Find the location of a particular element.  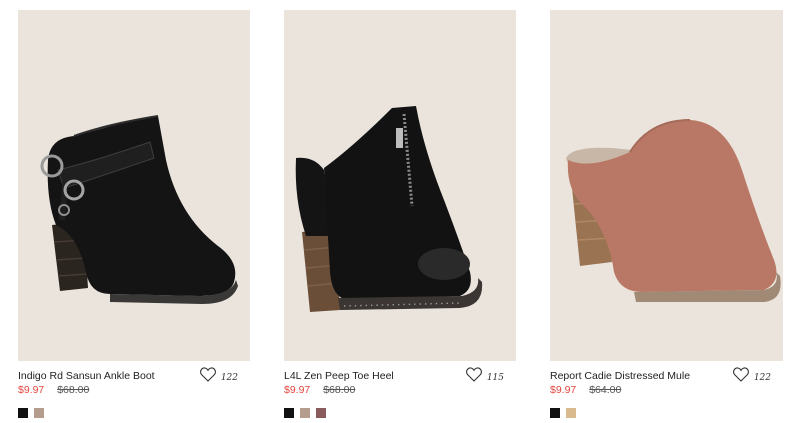

product-name: L4L Zen Peep Toe Heel is located at coordinates (339, 376).